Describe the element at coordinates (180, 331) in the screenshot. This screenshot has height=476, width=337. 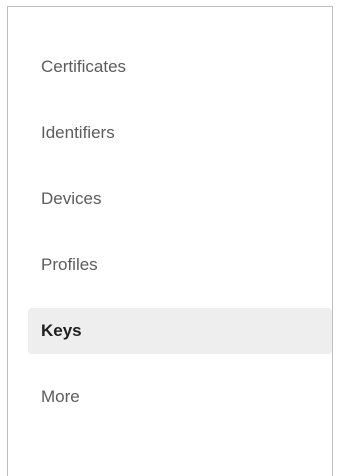
I see `sidebar-item-keys: Keys` at that location.